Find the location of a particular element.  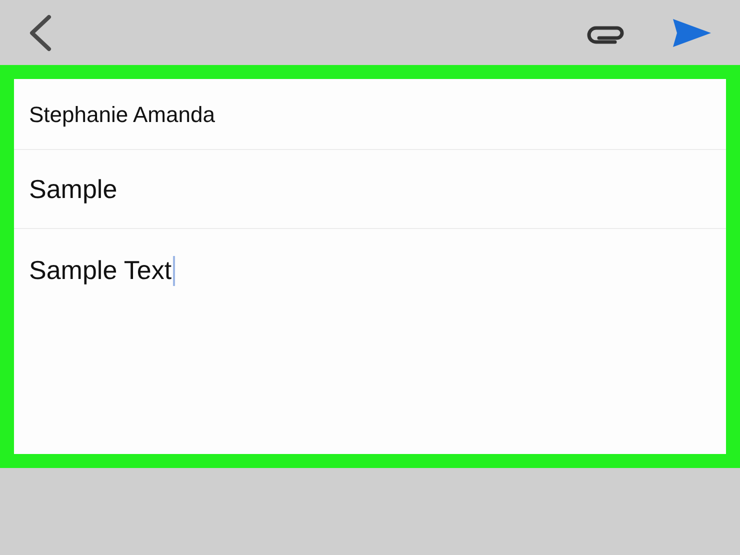

message-body-field: Sample Text is located at coordinates (102, 270).